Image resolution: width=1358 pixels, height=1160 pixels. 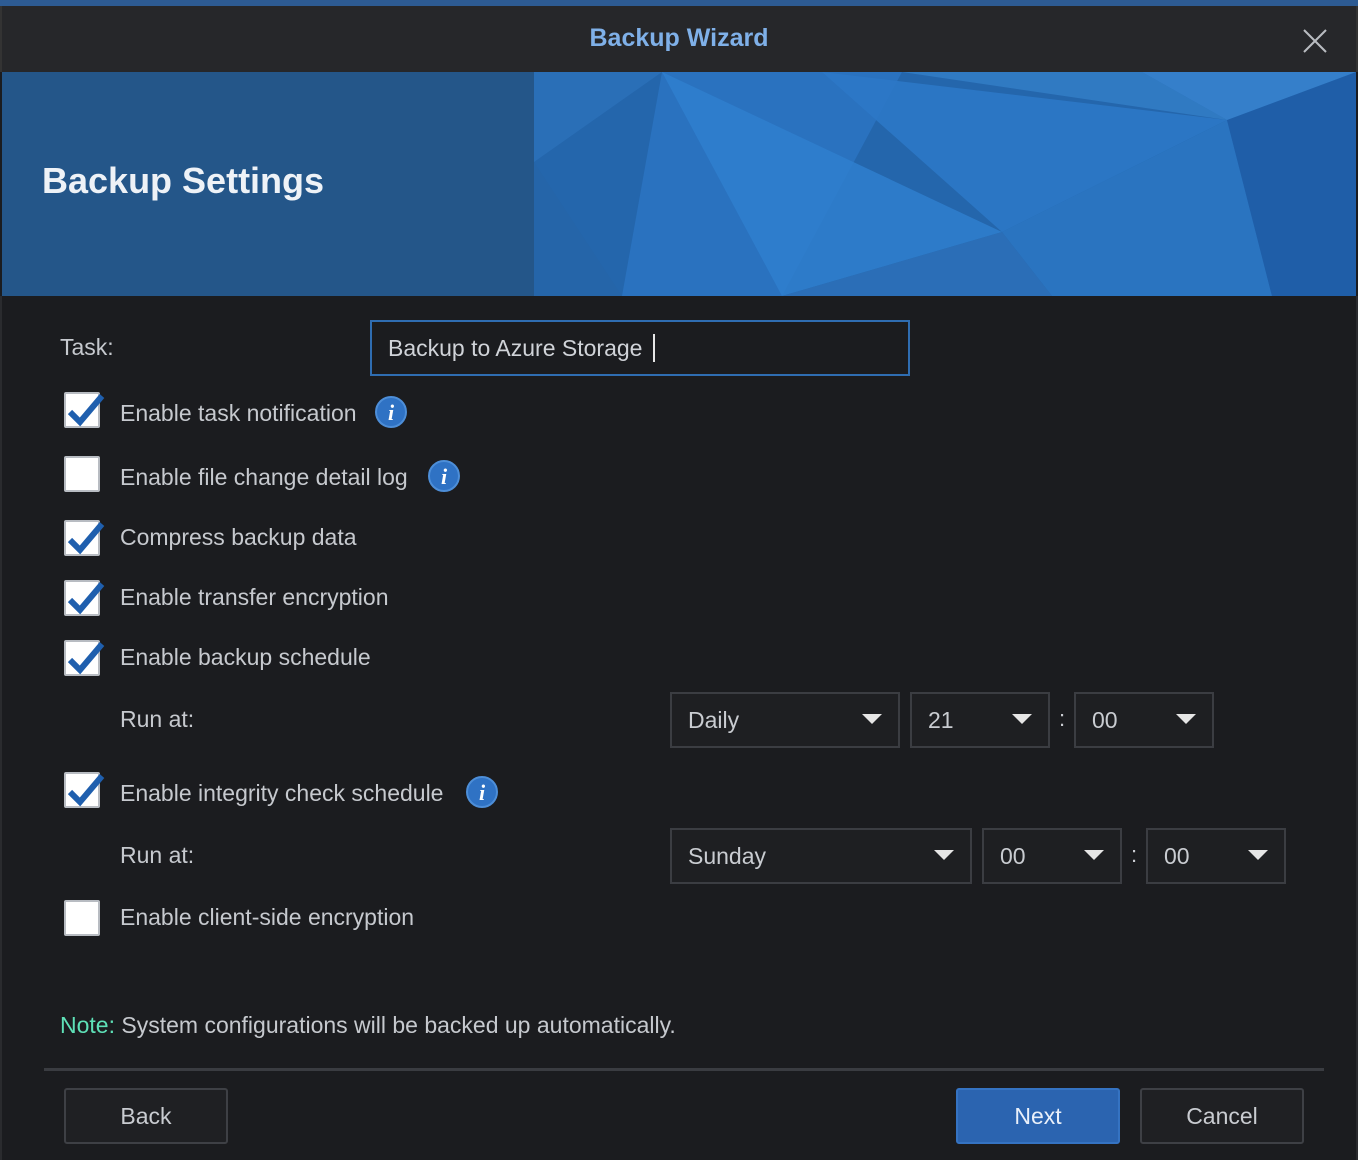 What do you see at coordinates (654, 348) in the screenshot?
I see `text-caret` at bounding box center [654, 348].